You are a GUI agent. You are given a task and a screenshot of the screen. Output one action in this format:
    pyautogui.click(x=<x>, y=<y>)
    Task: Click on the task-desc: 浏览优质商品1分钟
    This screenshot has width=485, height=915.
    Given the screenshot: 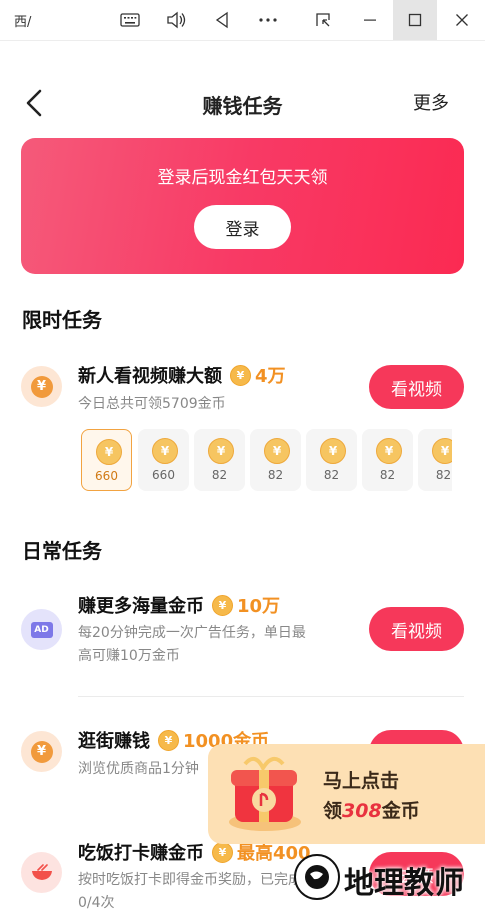 What is the action you would take?
    pyautogui.click(x=138, y=769)
    